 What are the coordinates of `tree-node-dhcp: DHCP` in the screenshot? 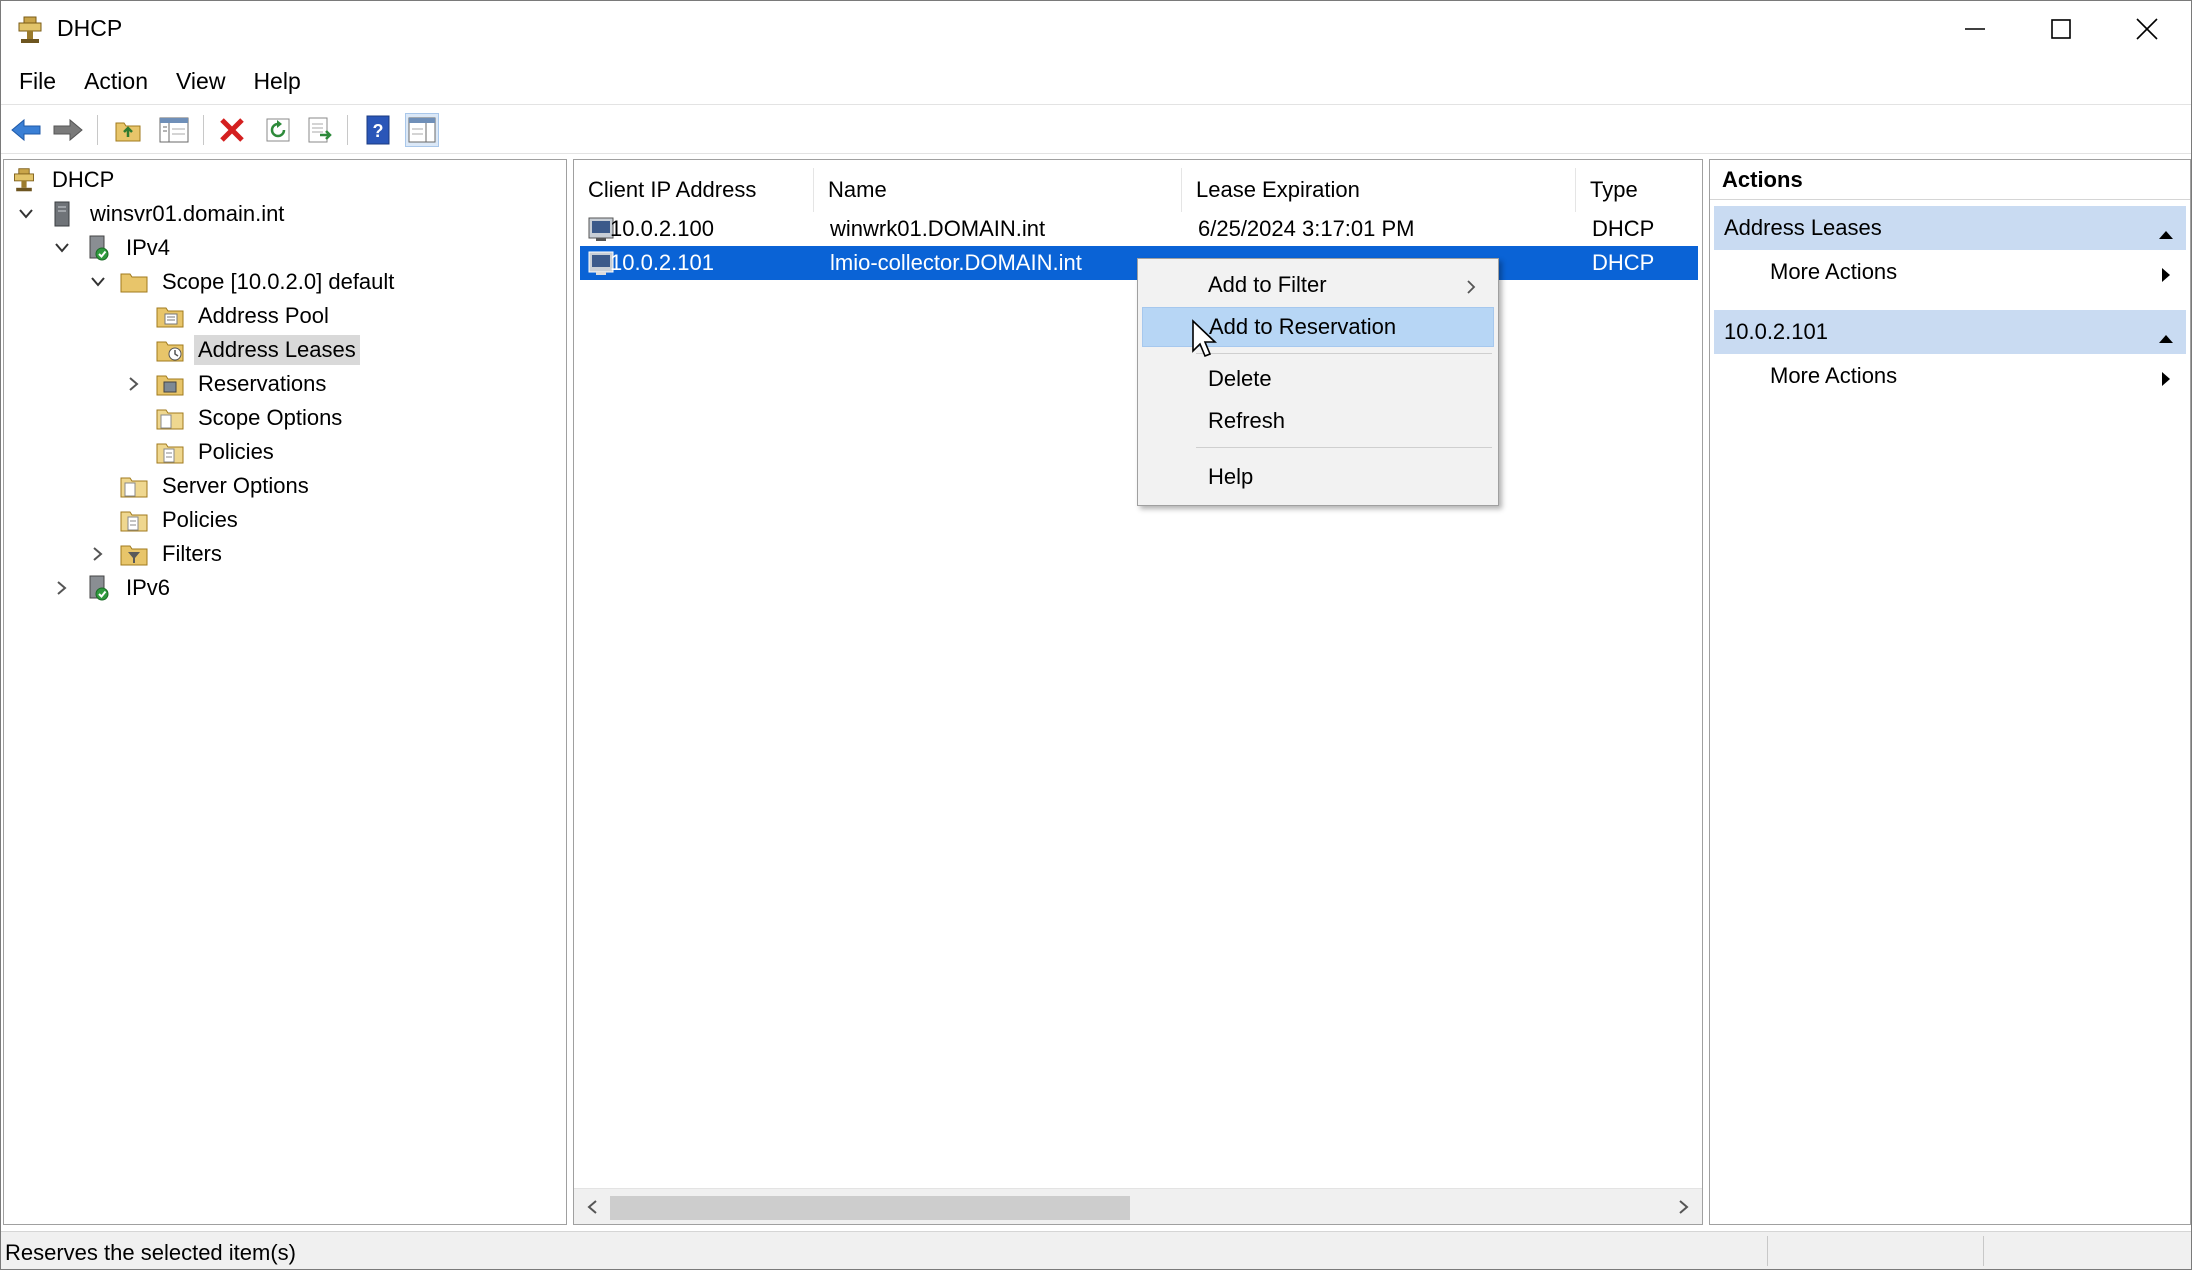 It's located at (64, 180).